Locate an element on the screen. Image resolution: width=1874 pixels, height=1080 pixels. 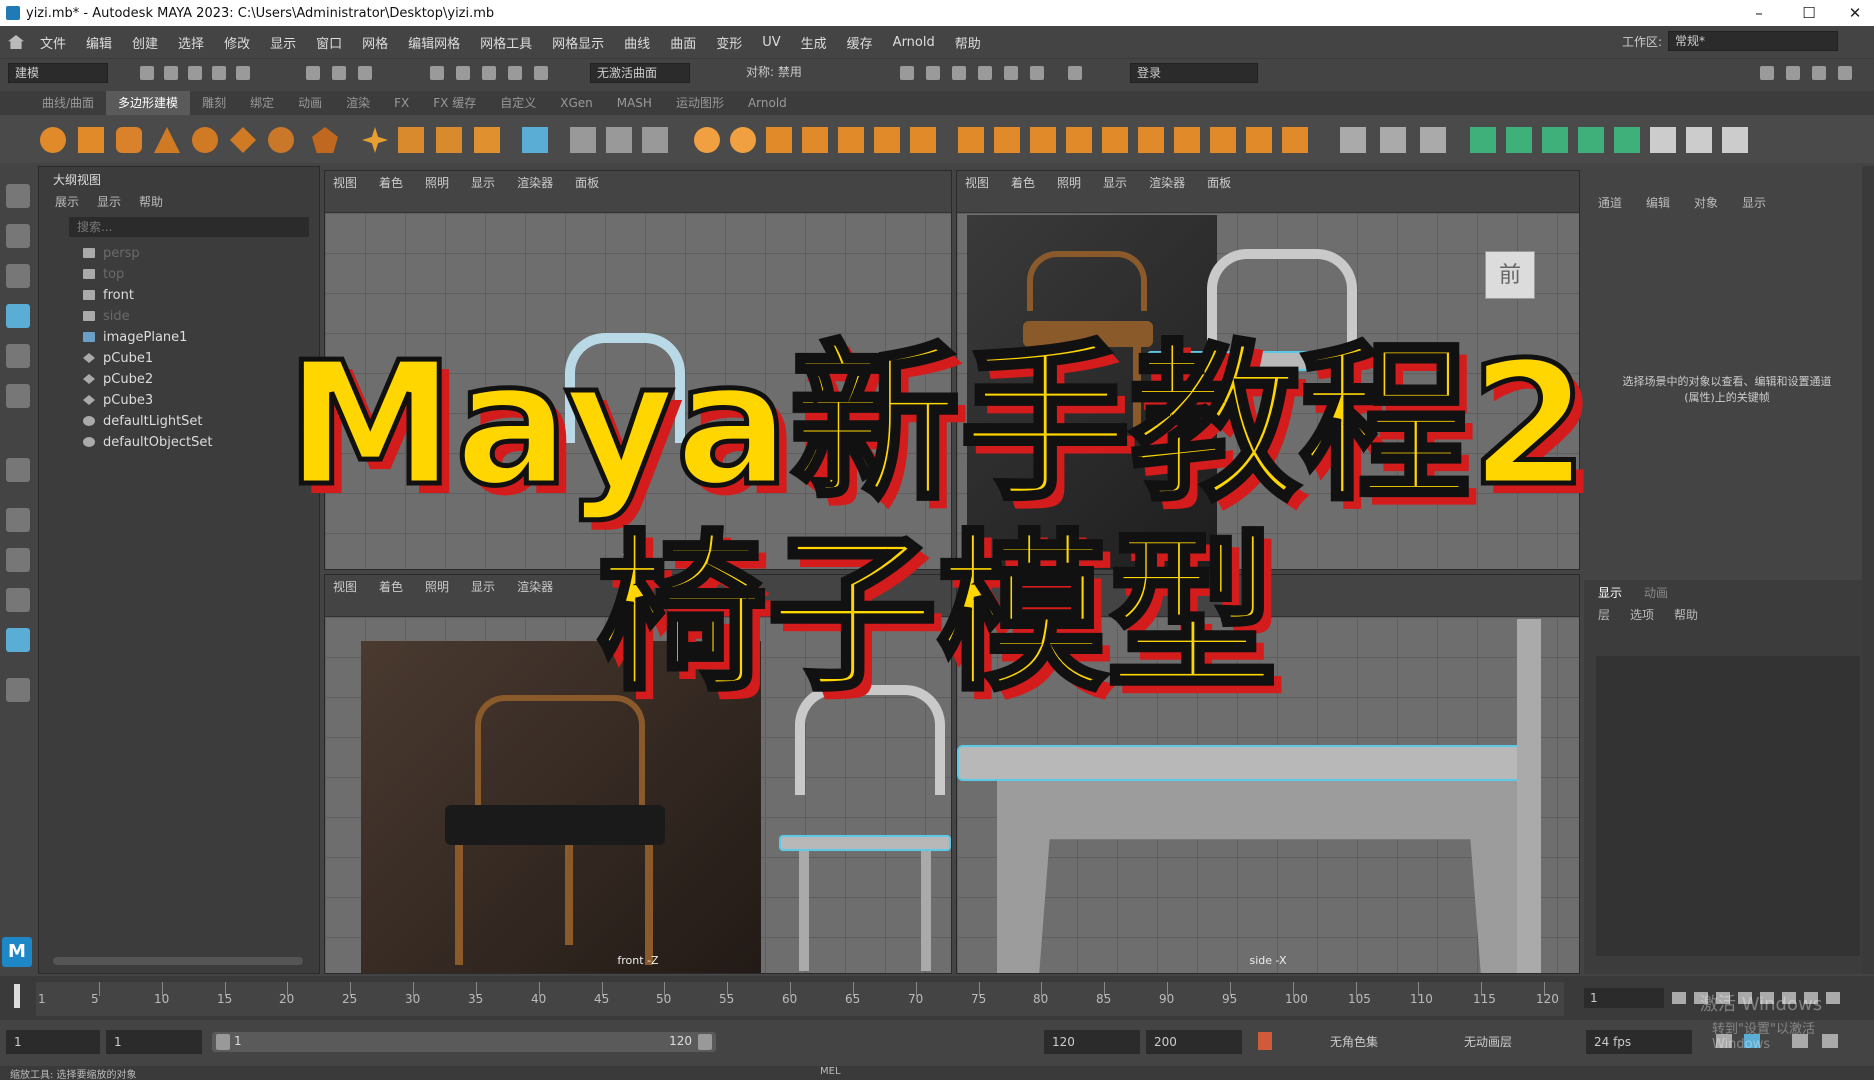
uv-checker-icon is located at coordinates (1663, 140).